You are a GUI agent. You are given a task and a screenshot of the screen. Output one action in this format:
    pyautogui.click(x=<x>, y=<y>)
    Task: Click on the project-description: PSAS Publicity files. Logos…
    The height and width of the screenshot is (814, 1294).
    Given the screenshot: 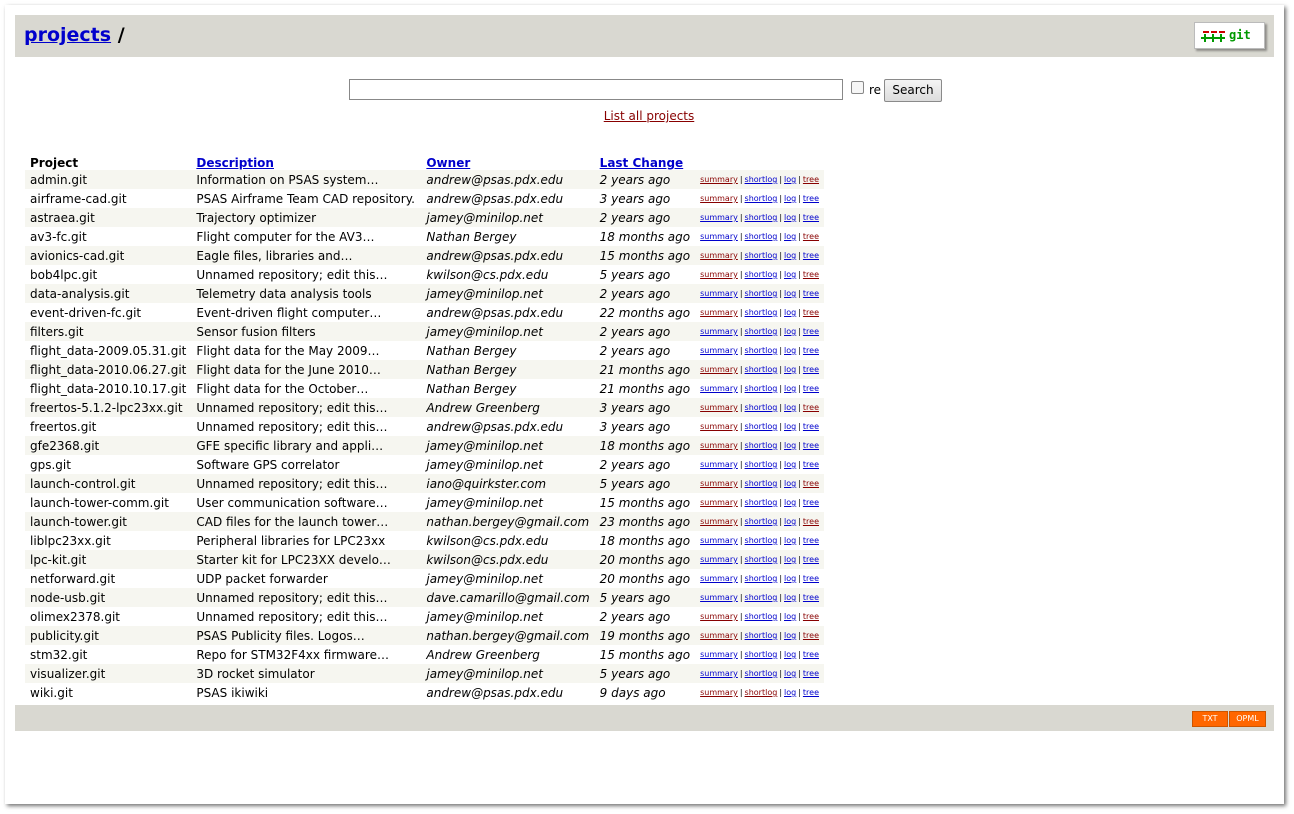 What is the action you would take?
    pyautogui.click(x=306, y=635)
    